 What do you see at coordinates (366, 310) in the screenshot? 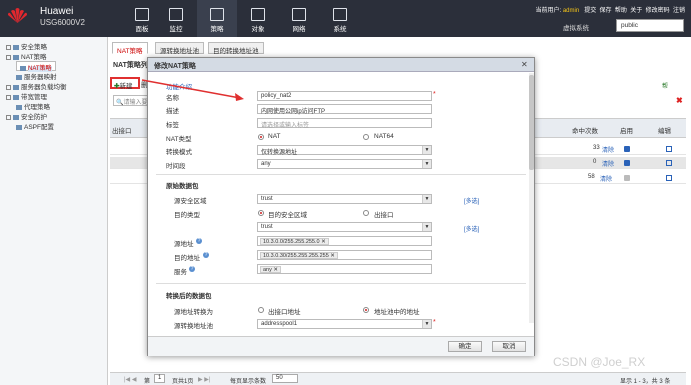
I see `translate-to-pool-radio` at bounding box center [366, 310].